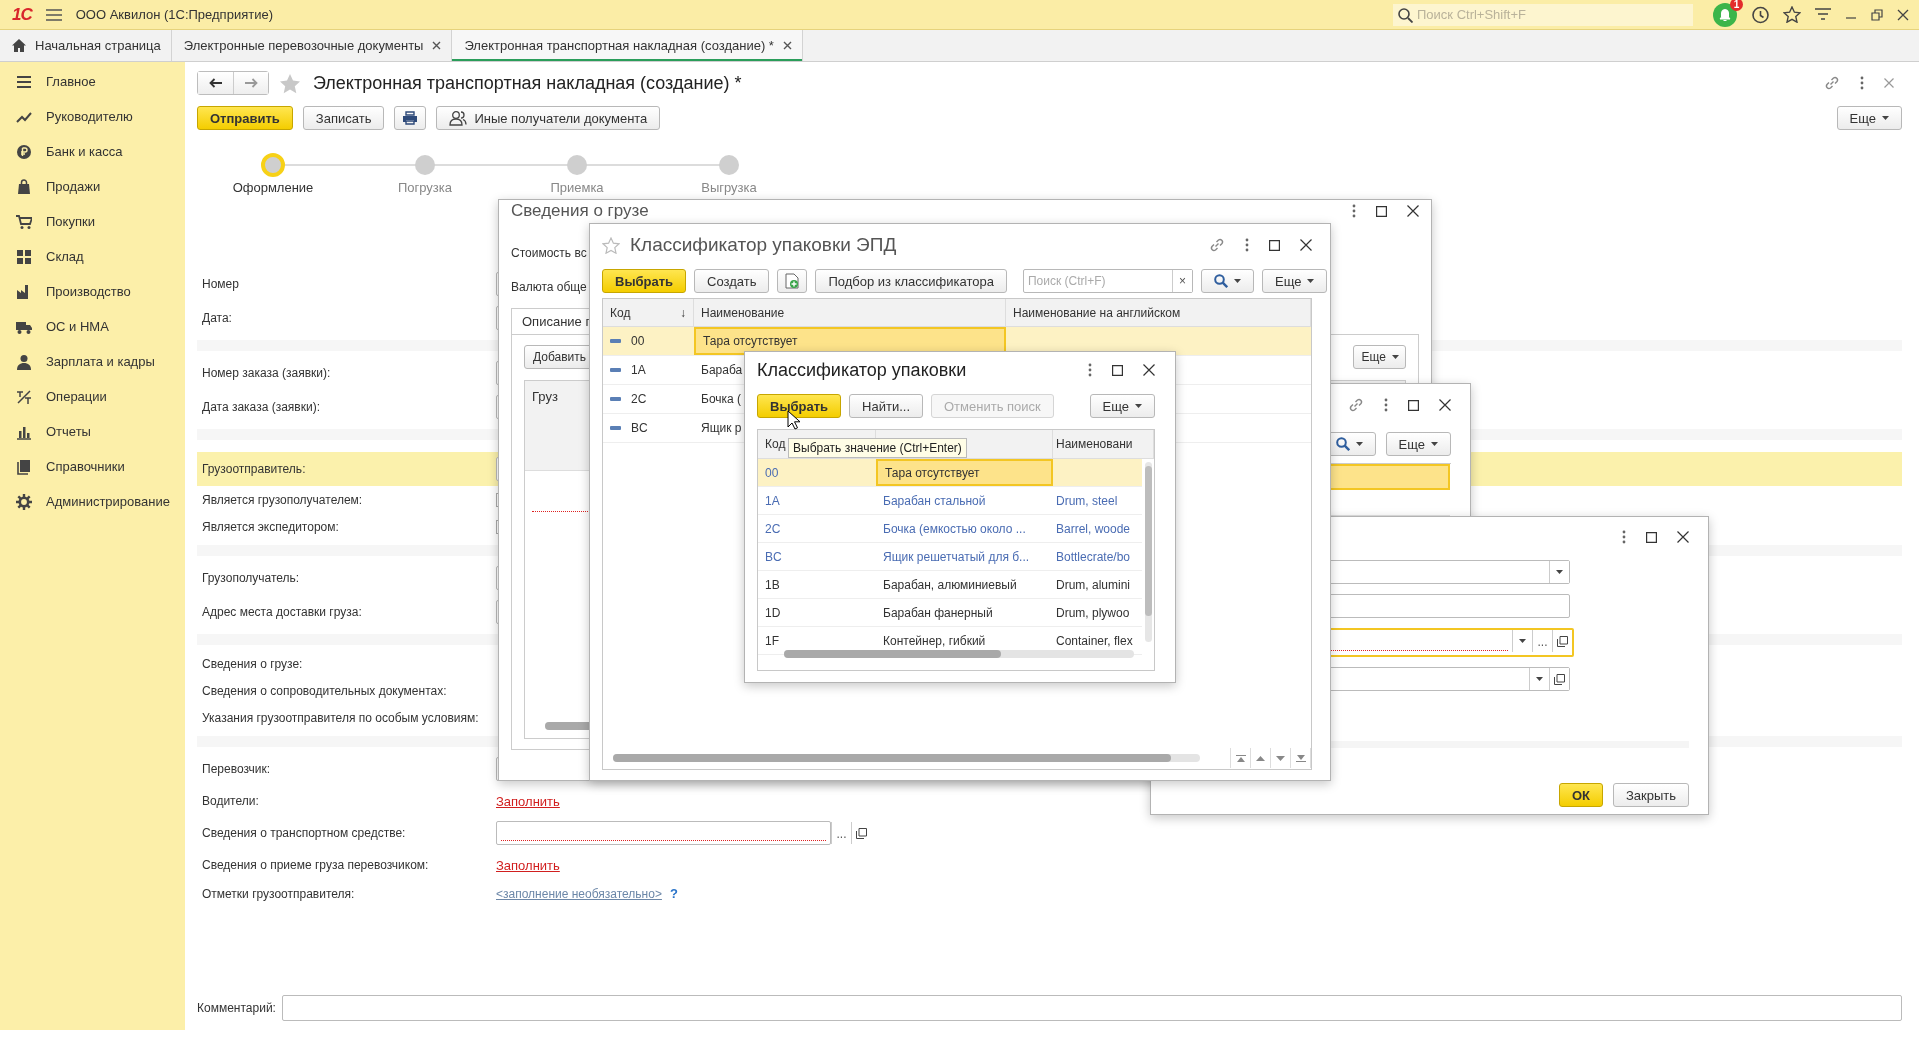 The image size is (1919, 1063). I want to click on column-header: Наименовани, so click(1103, 444).